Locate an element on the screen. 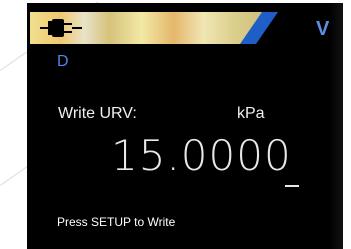 The image size is (351, 249). mode-indicator: D is located at coordinates (63, 61).